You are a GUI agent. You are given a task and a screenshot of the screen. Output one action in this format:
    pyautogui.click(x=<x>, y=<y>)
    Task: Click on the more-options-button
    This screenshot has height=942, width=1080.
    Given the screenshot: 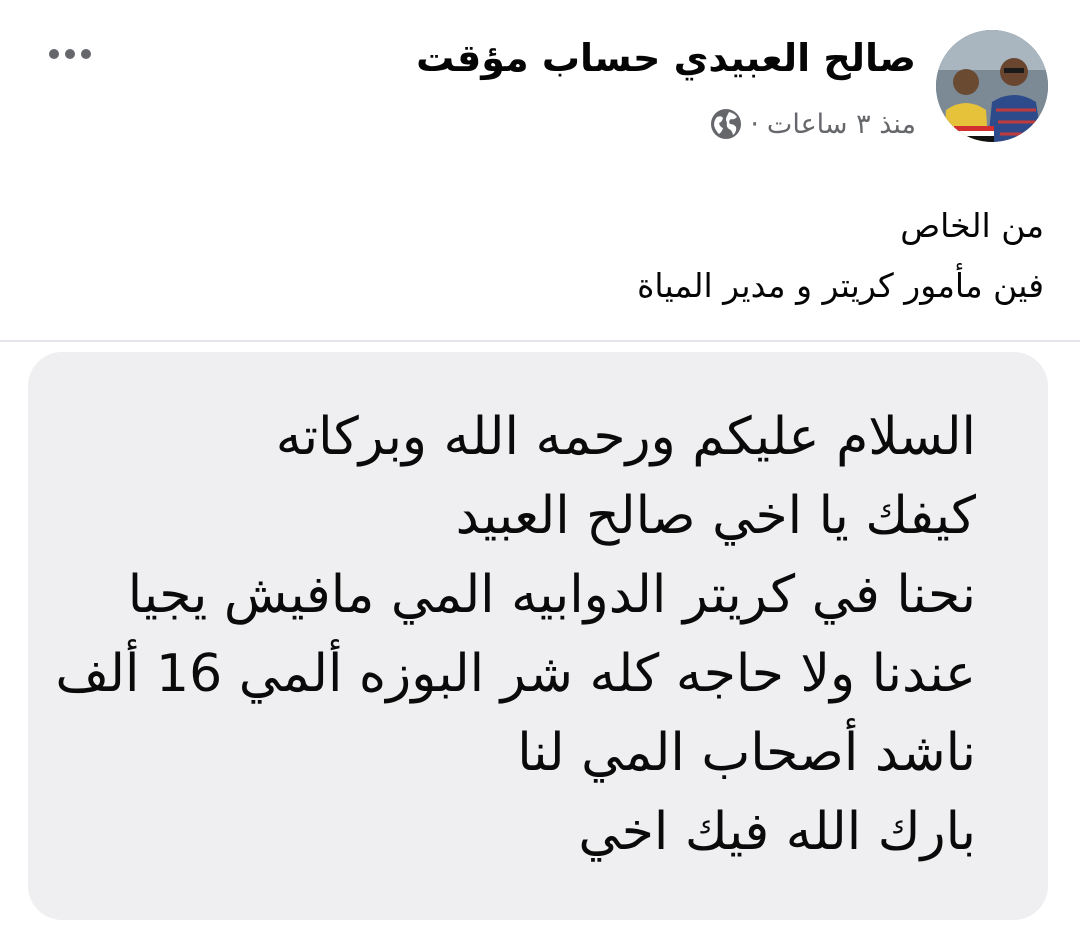 What is the action you would take?
    pyautogui.click(x=70, y=54)
    